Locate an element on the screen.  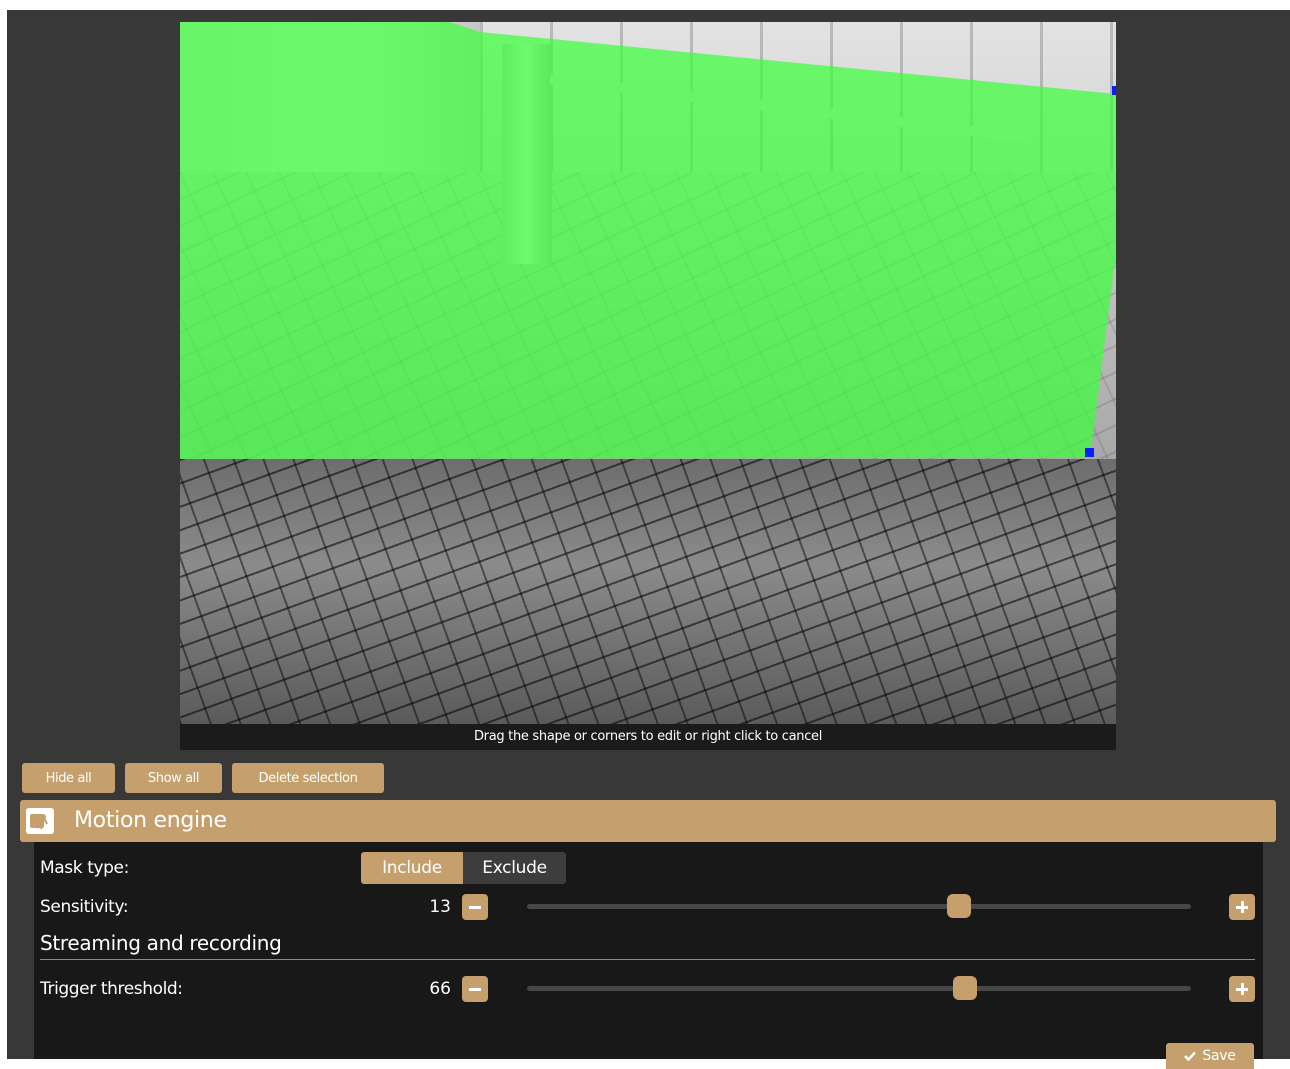
trigger-increase-button is located at coordinates (1242, 989).